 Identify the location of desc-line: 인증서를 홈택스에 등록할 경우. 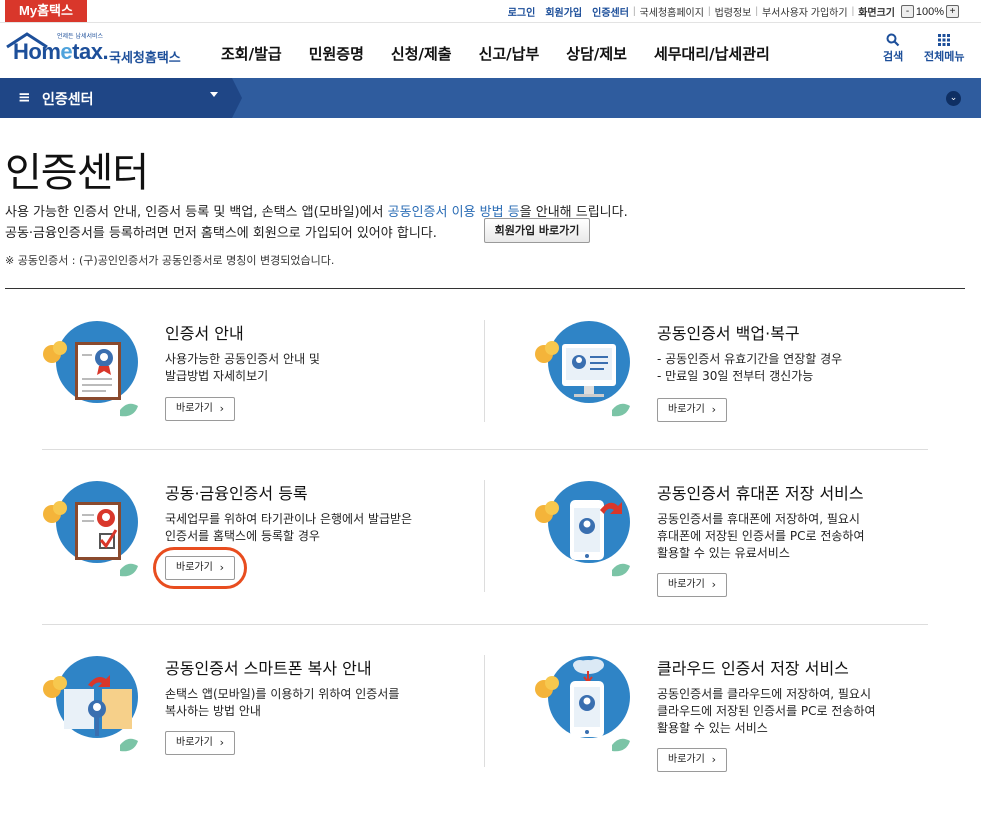
(242, 536).